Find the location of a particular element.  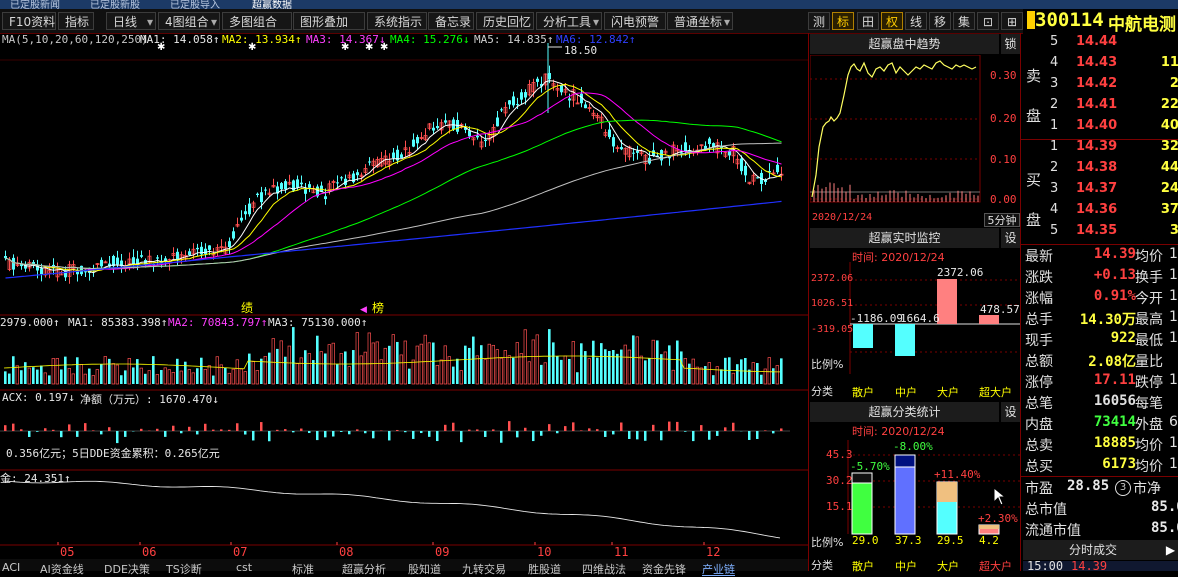

buy-level-row: 414.36375 is located at coordinates (1112, 212).